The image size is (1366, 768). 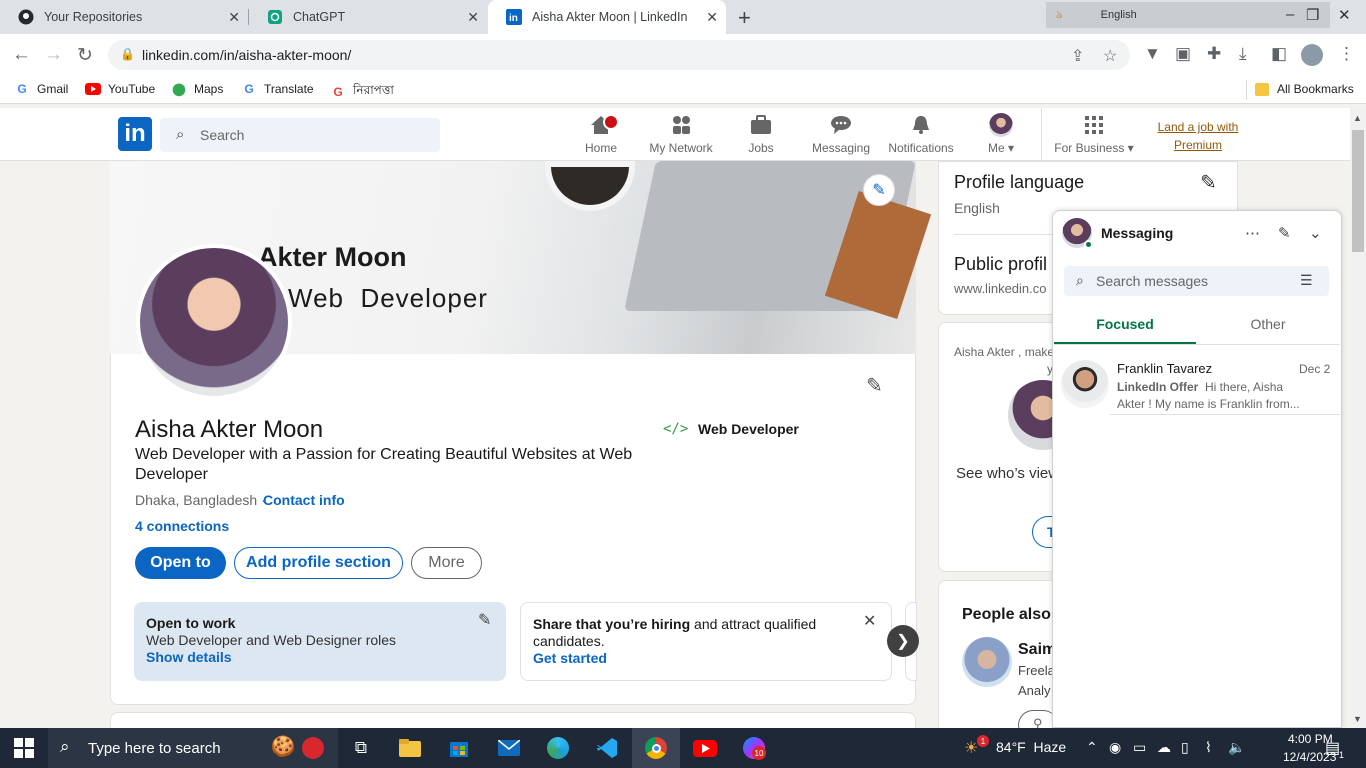 What do you see at coordinates (1268, 324) in the screenshot?
I see `tab-other: Other` at bounding box center [1268, 324].